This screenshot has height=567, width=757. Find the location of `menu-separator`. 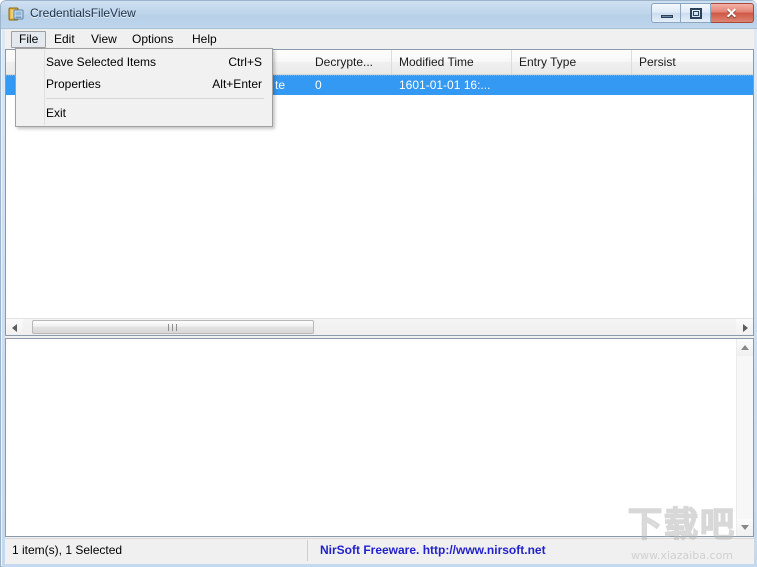

menu-separator is located at coordinates (155, 98).